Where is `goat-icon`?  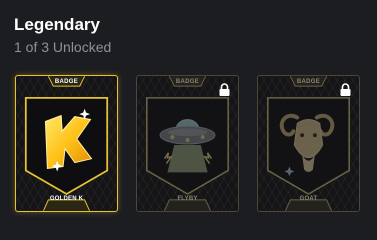
goat-icon is located at coordinates (307, 145).